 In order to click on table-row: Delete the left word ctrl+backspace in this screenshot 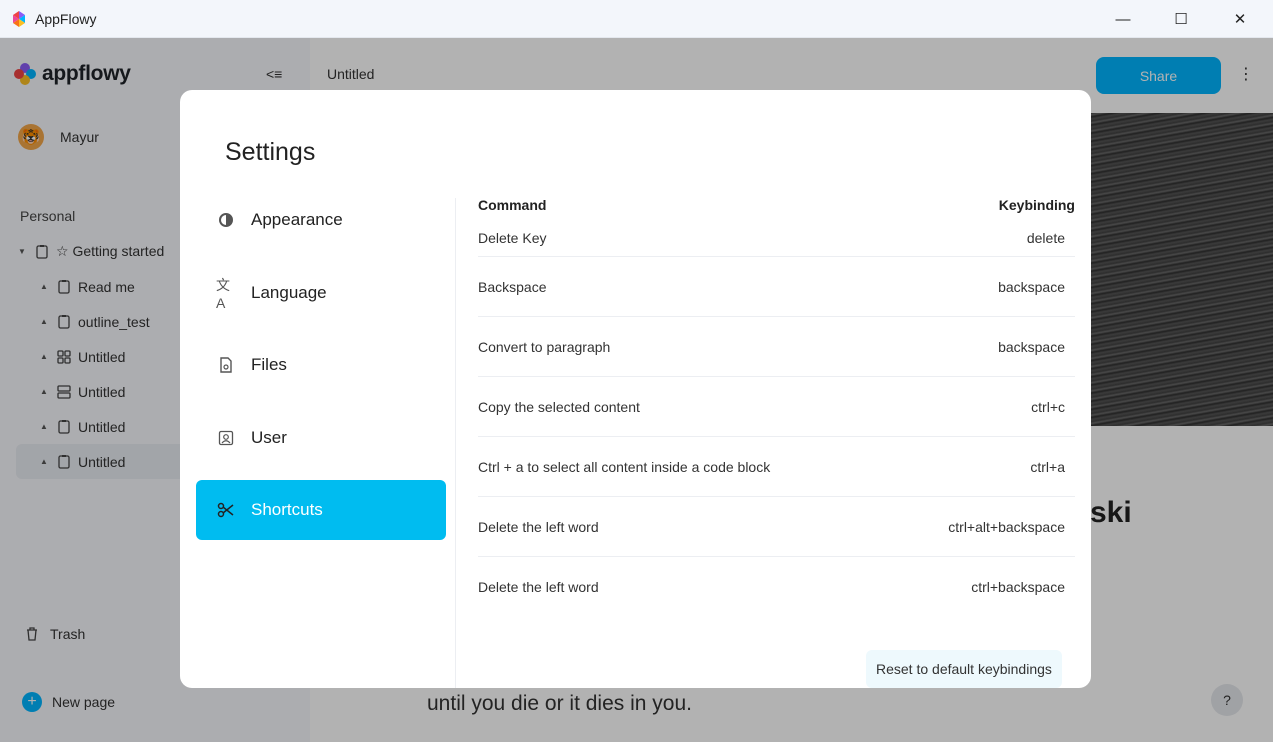, I will do `click(776, 587)`.